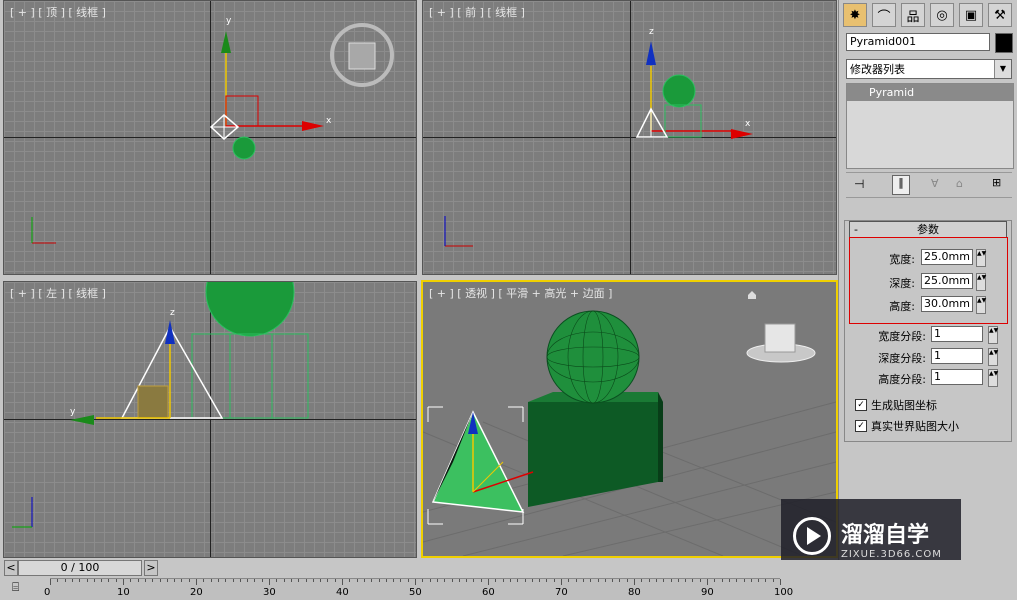  I want to click on time-prev-button: <, so click(11, 568).